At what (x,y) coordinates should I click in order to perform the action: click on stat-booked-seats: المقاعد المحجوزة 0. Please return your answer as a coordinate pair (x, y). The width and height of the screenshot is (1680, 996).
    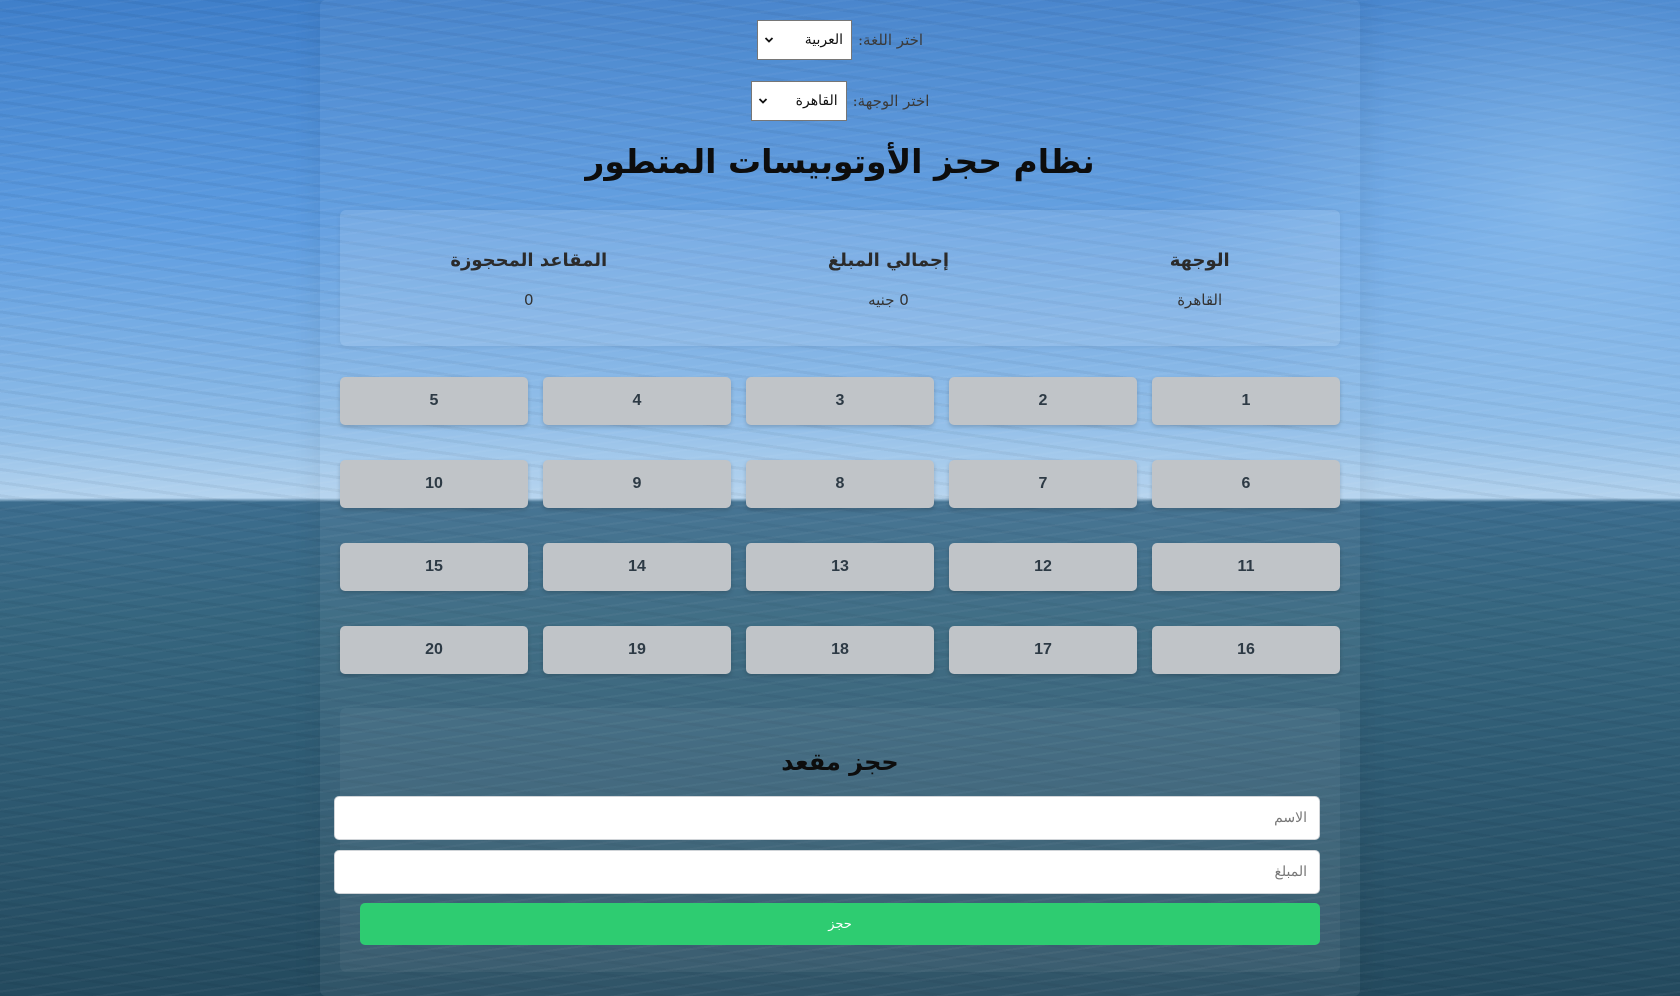
    Looking at the image, I should click on (528, 259).